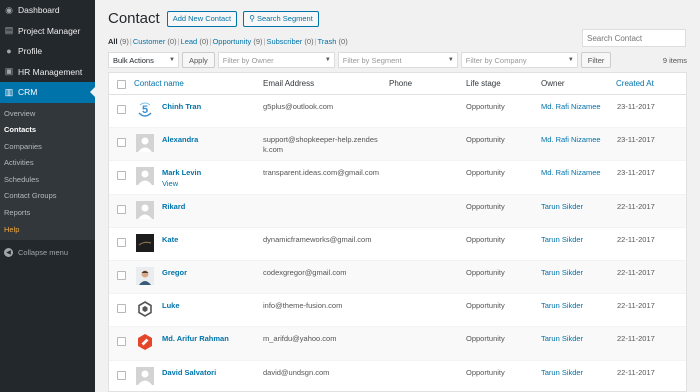  Describe the element at coordinates (47, 213) in the screenshot. I see `submenu-item-reports: Reports` at that location.